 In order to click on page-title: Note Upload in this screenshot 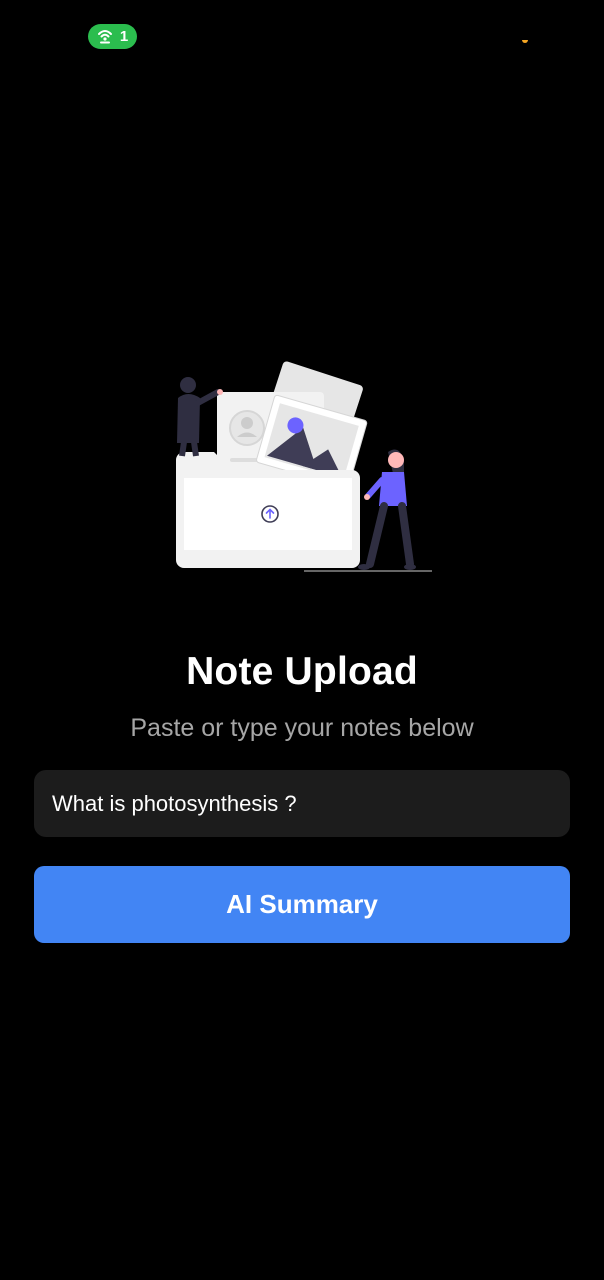, I will do `click(302, 671)`.